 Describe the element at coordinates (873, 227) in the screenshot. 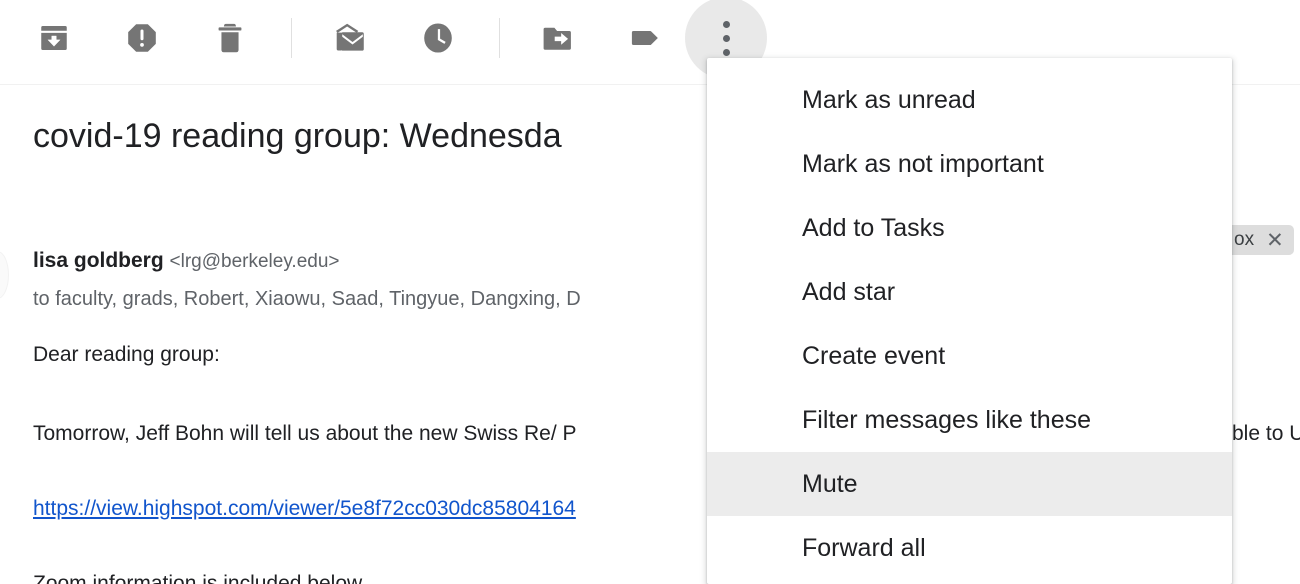

I see `menu-item-label: Add to Tasks` at that location.